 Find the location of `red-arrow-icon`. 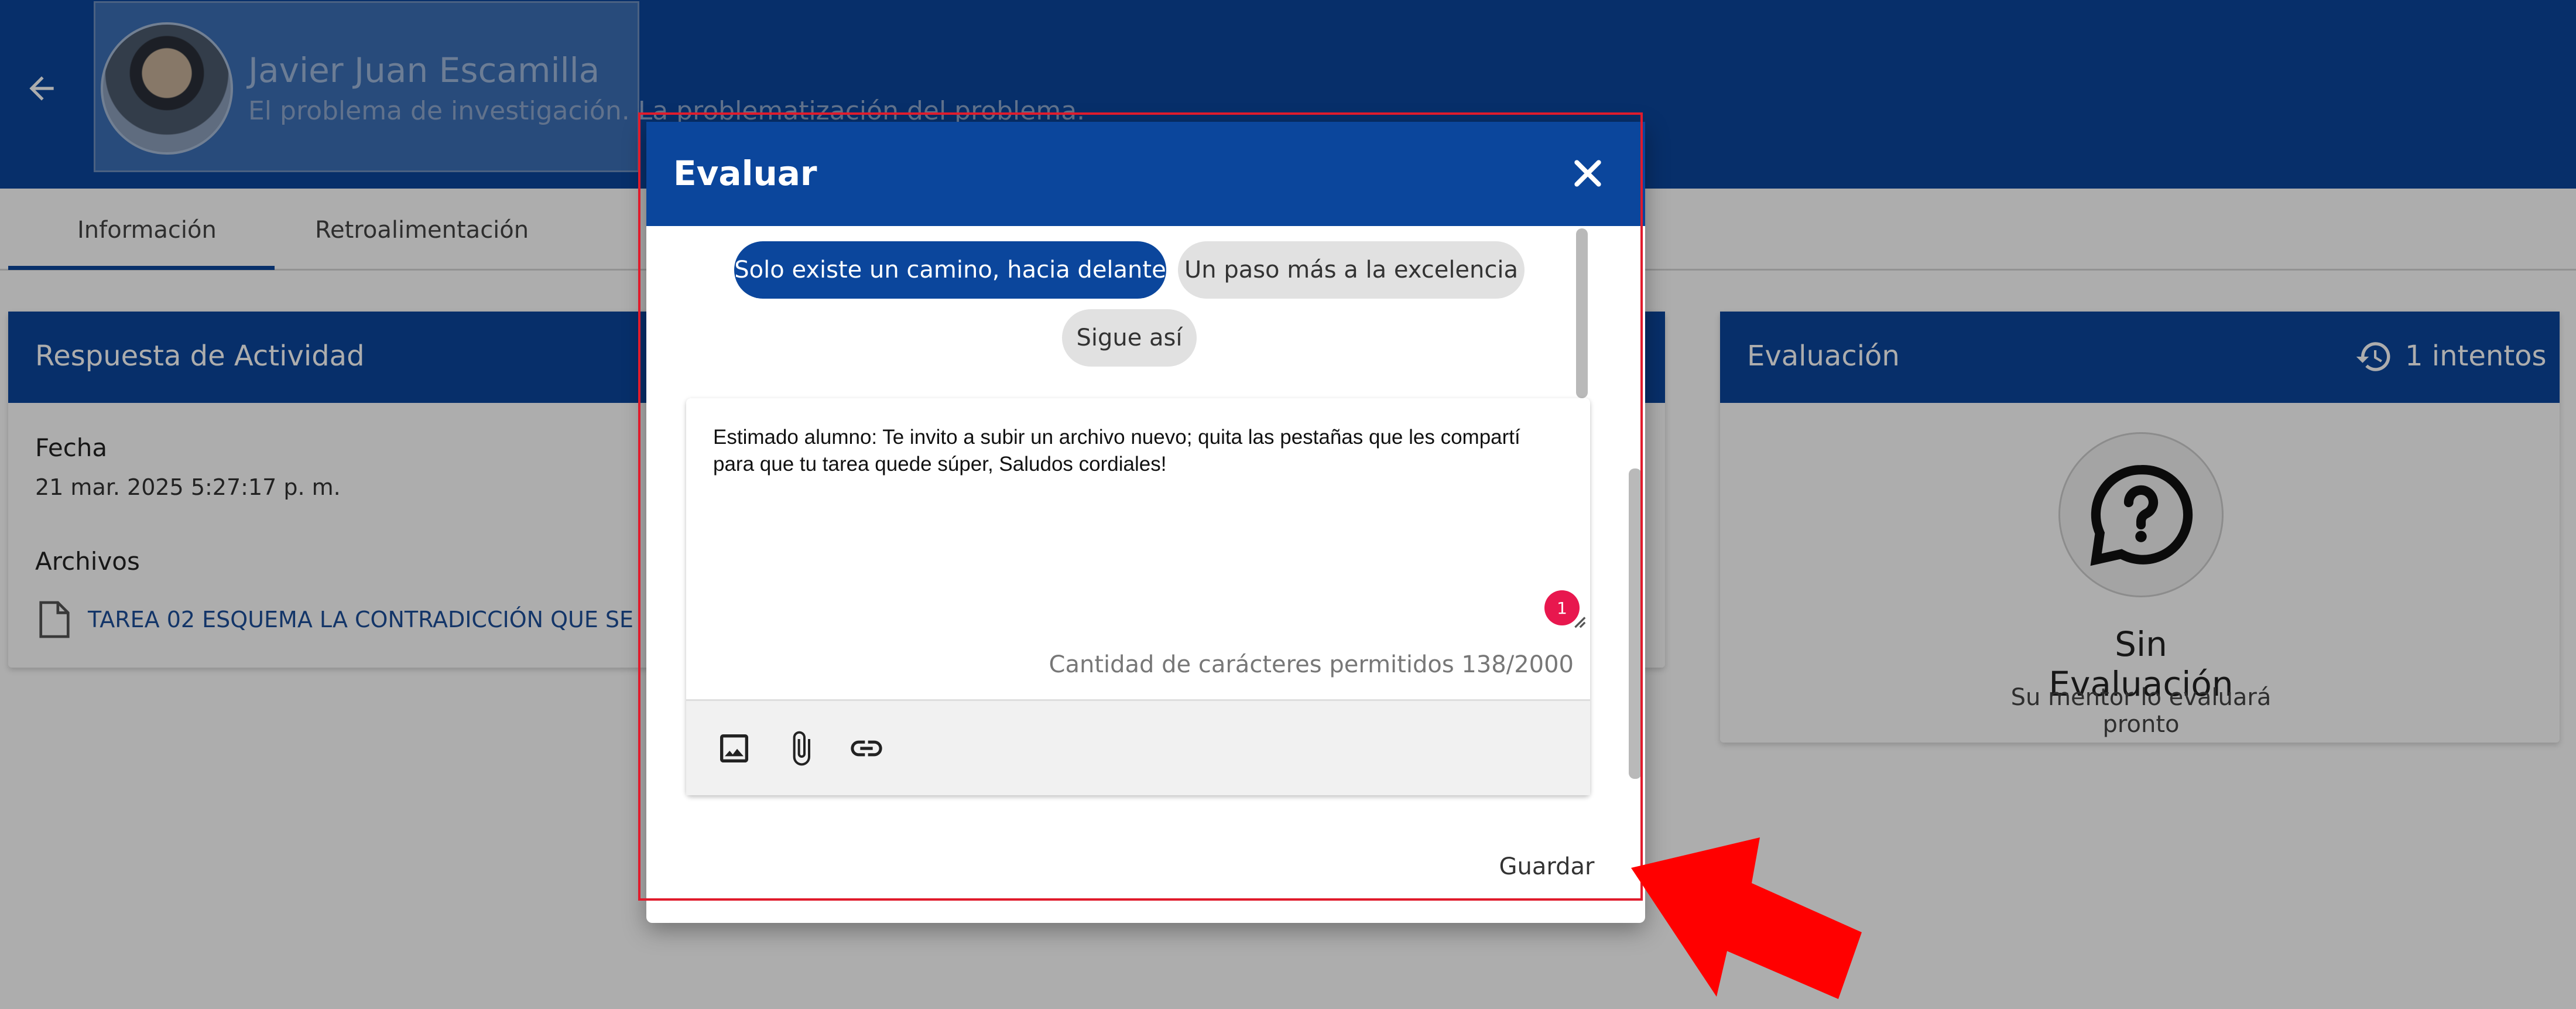

red-arrow-icon is located at coordinates (1746, 918).